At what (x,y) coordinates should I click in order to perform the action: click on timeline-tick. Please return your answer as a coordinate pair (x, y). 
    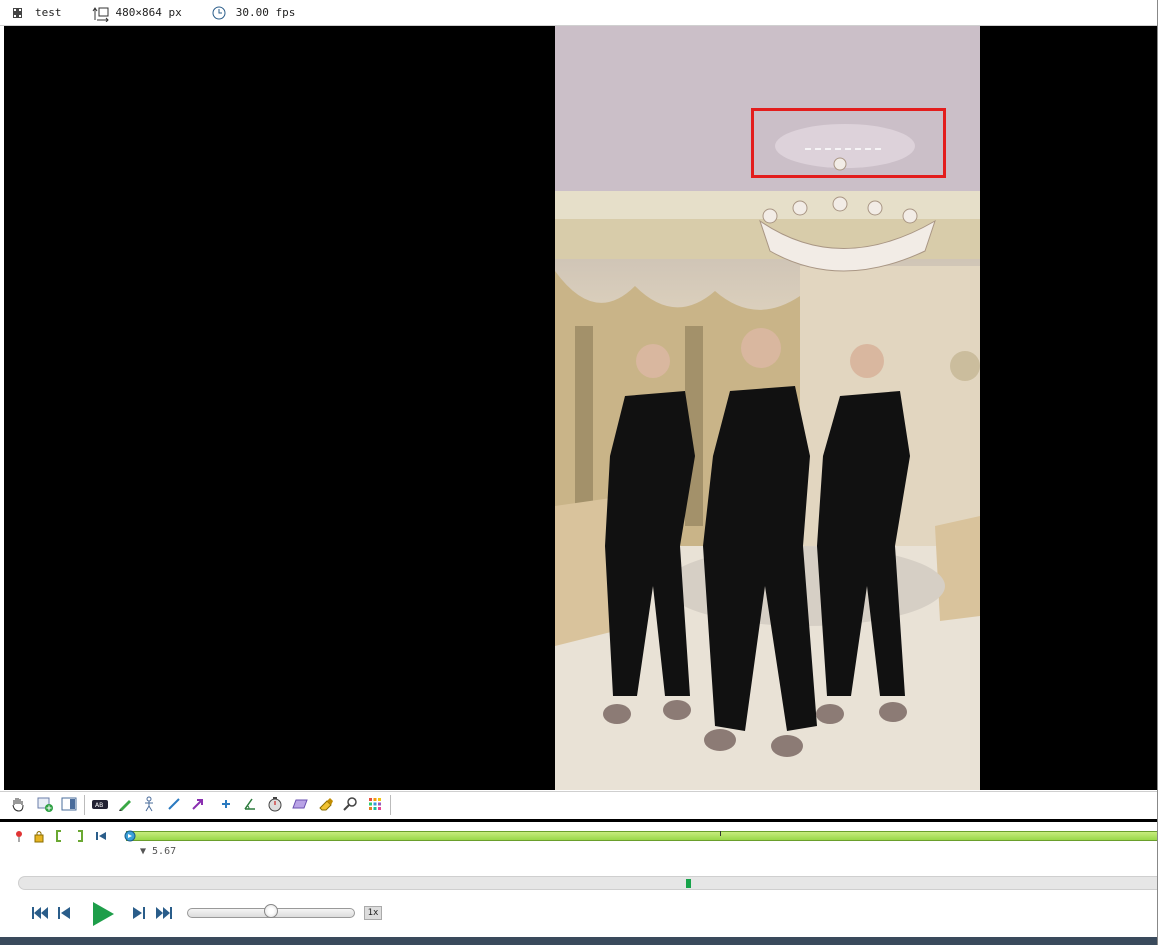
    Looking at the image, I should click on (720, 833).